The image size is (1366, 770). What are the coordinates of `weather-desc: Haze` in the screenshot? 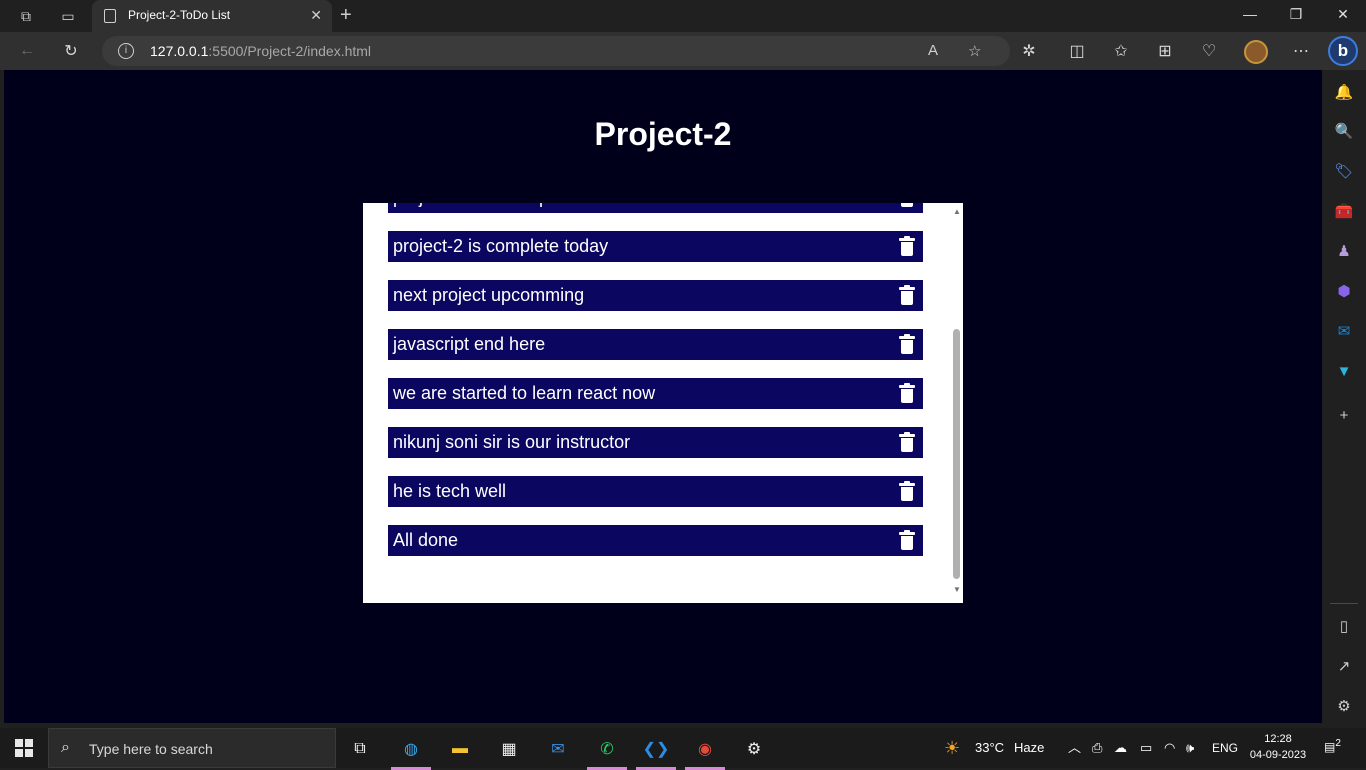 It's located at (1029, 748).